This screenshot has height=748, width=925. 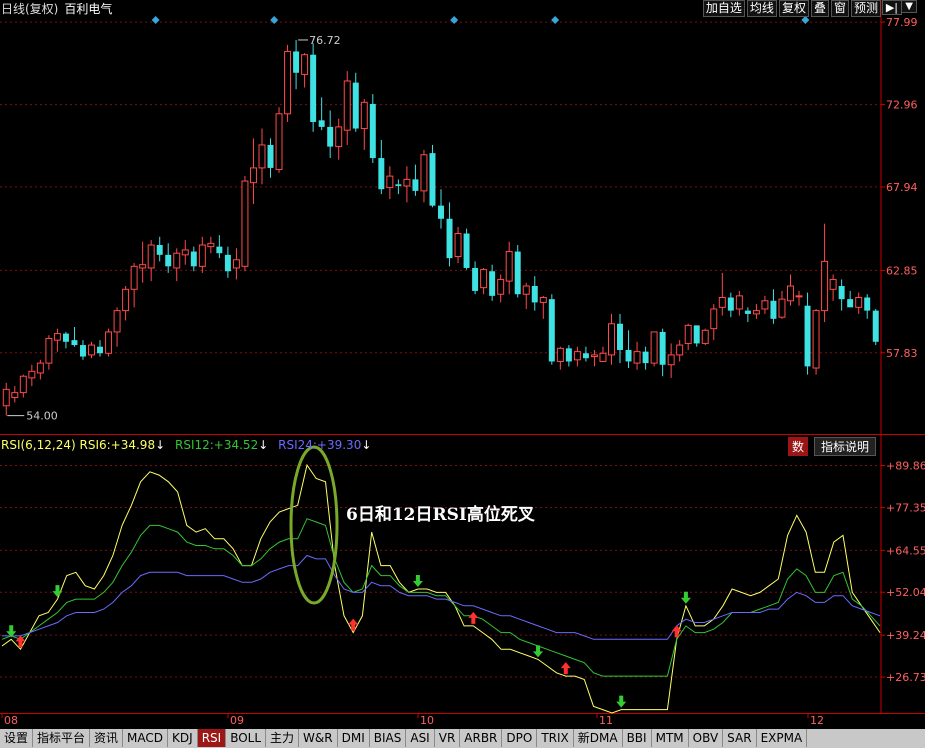 What do you see at coordinates (17, 738) in the screenshot?
I see `tab-0: 设置` at bounding box center [17, 738].